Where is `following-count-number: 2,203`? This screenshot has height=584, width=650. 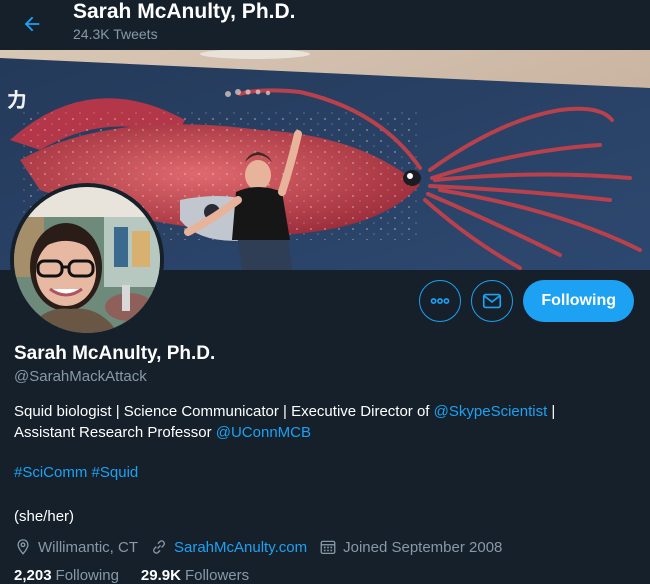
following-count-number: 2,203 is located at coordinates (33, 575).